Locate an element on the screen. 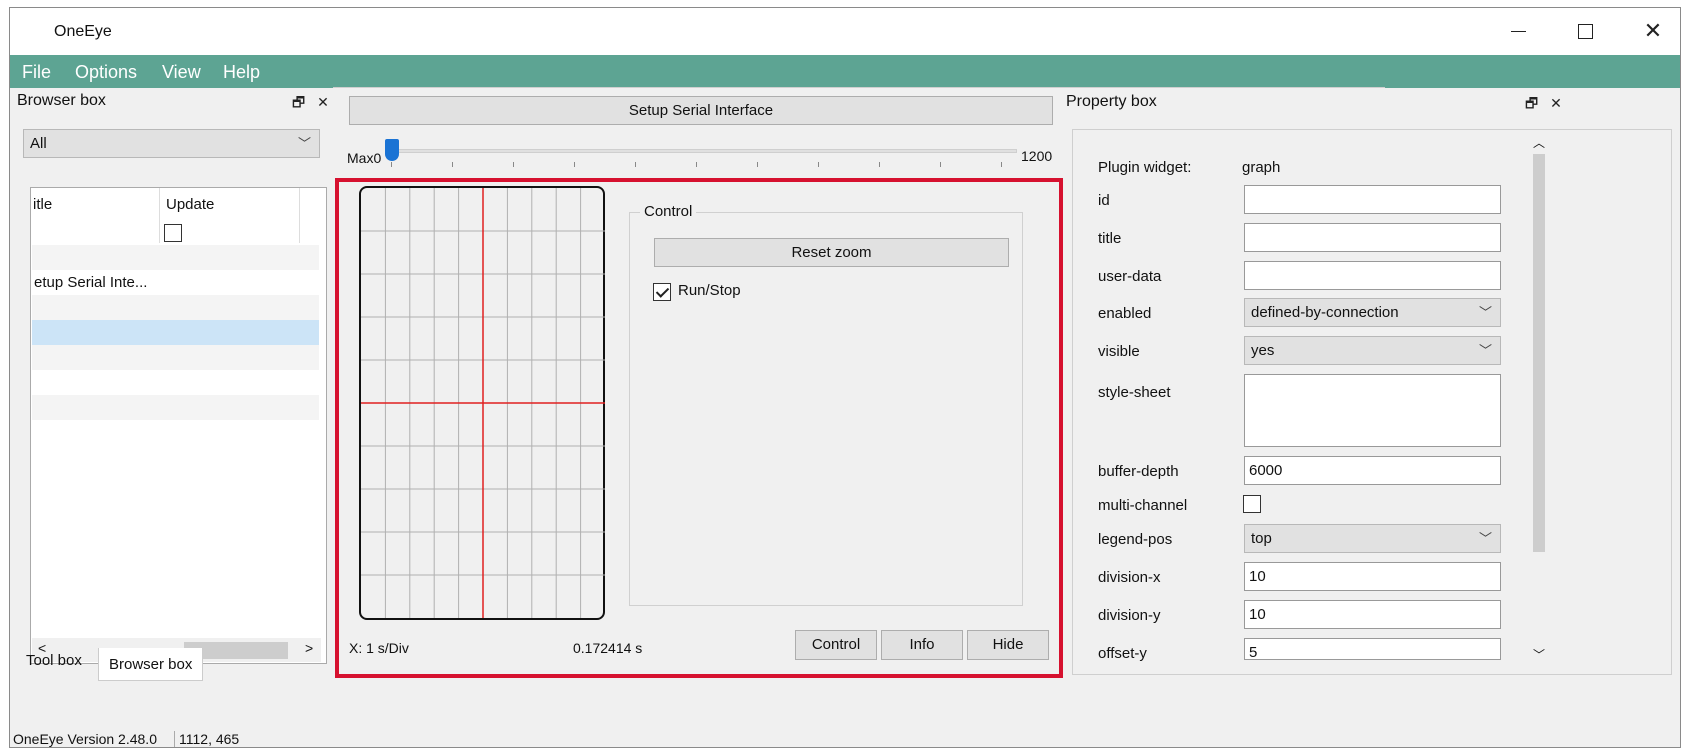 Image resolution: width=1683 pixels, height=749 pixels. menu-options: Options is located at coordinates (106, 72).